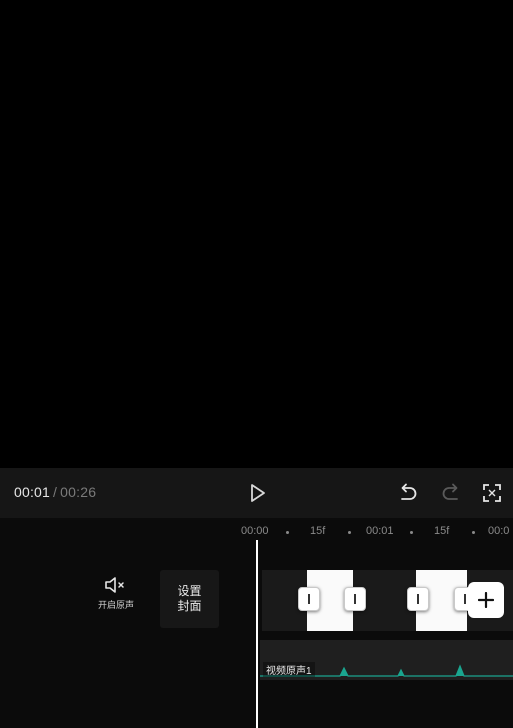 The width and height of the screenshot is (513, 728). I want to click on time-display: 00:01/00:26, so click(55, 492).